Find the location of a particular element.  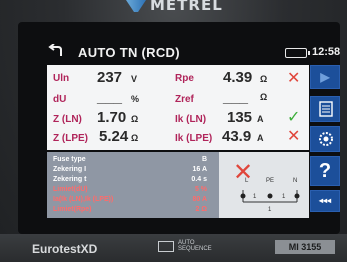

list-icon is located at coordinates (326, 109).